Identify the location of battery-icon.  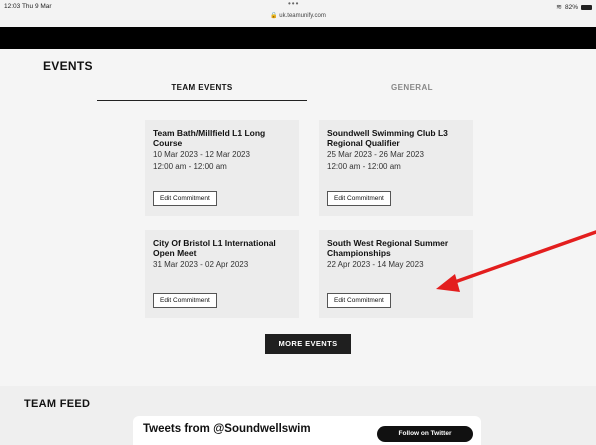
(586, 7).